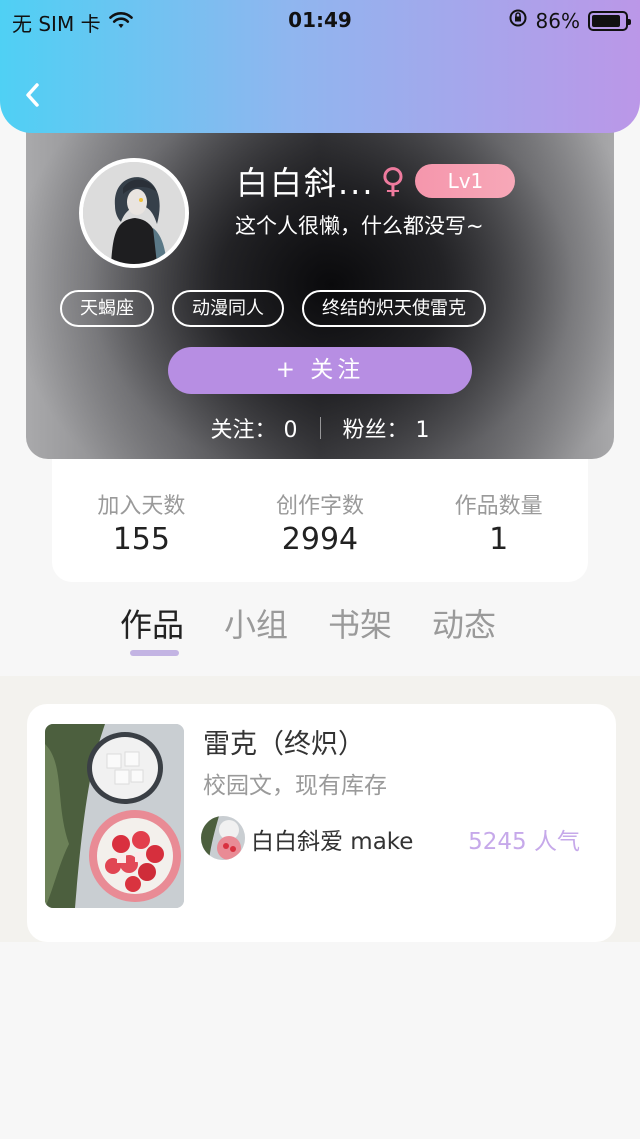 The image size is (640, 1139). I want to click on battery-percent: 86%, so click(557, 20).